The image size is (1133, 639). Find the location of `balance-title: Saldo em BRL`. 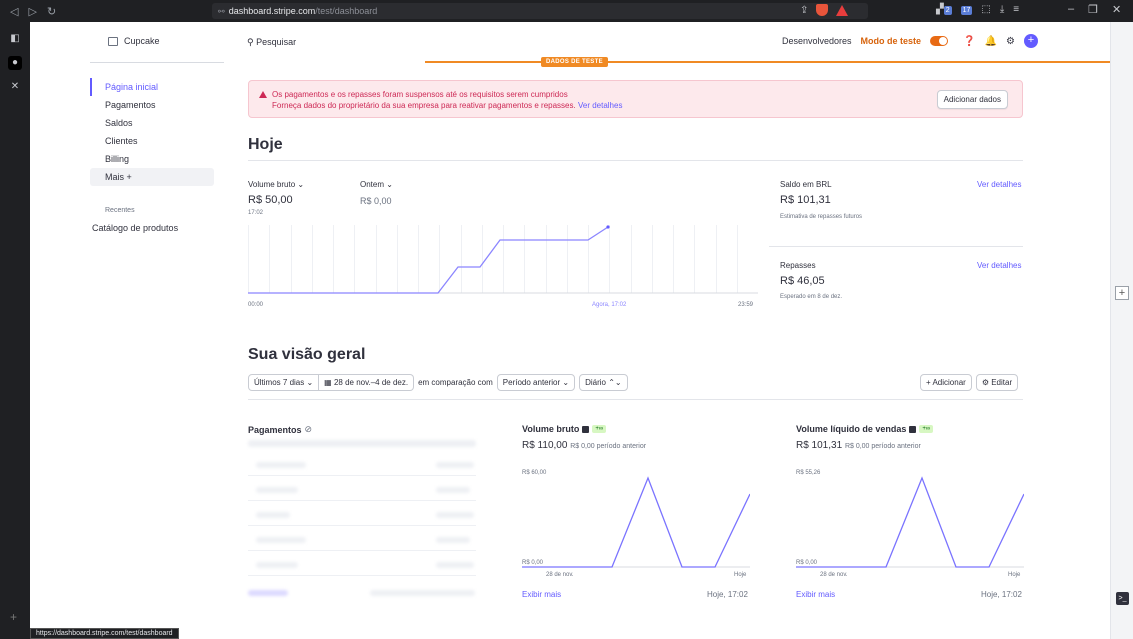

balance-title: Saldo em BRL is located at coordinates (806, 184).